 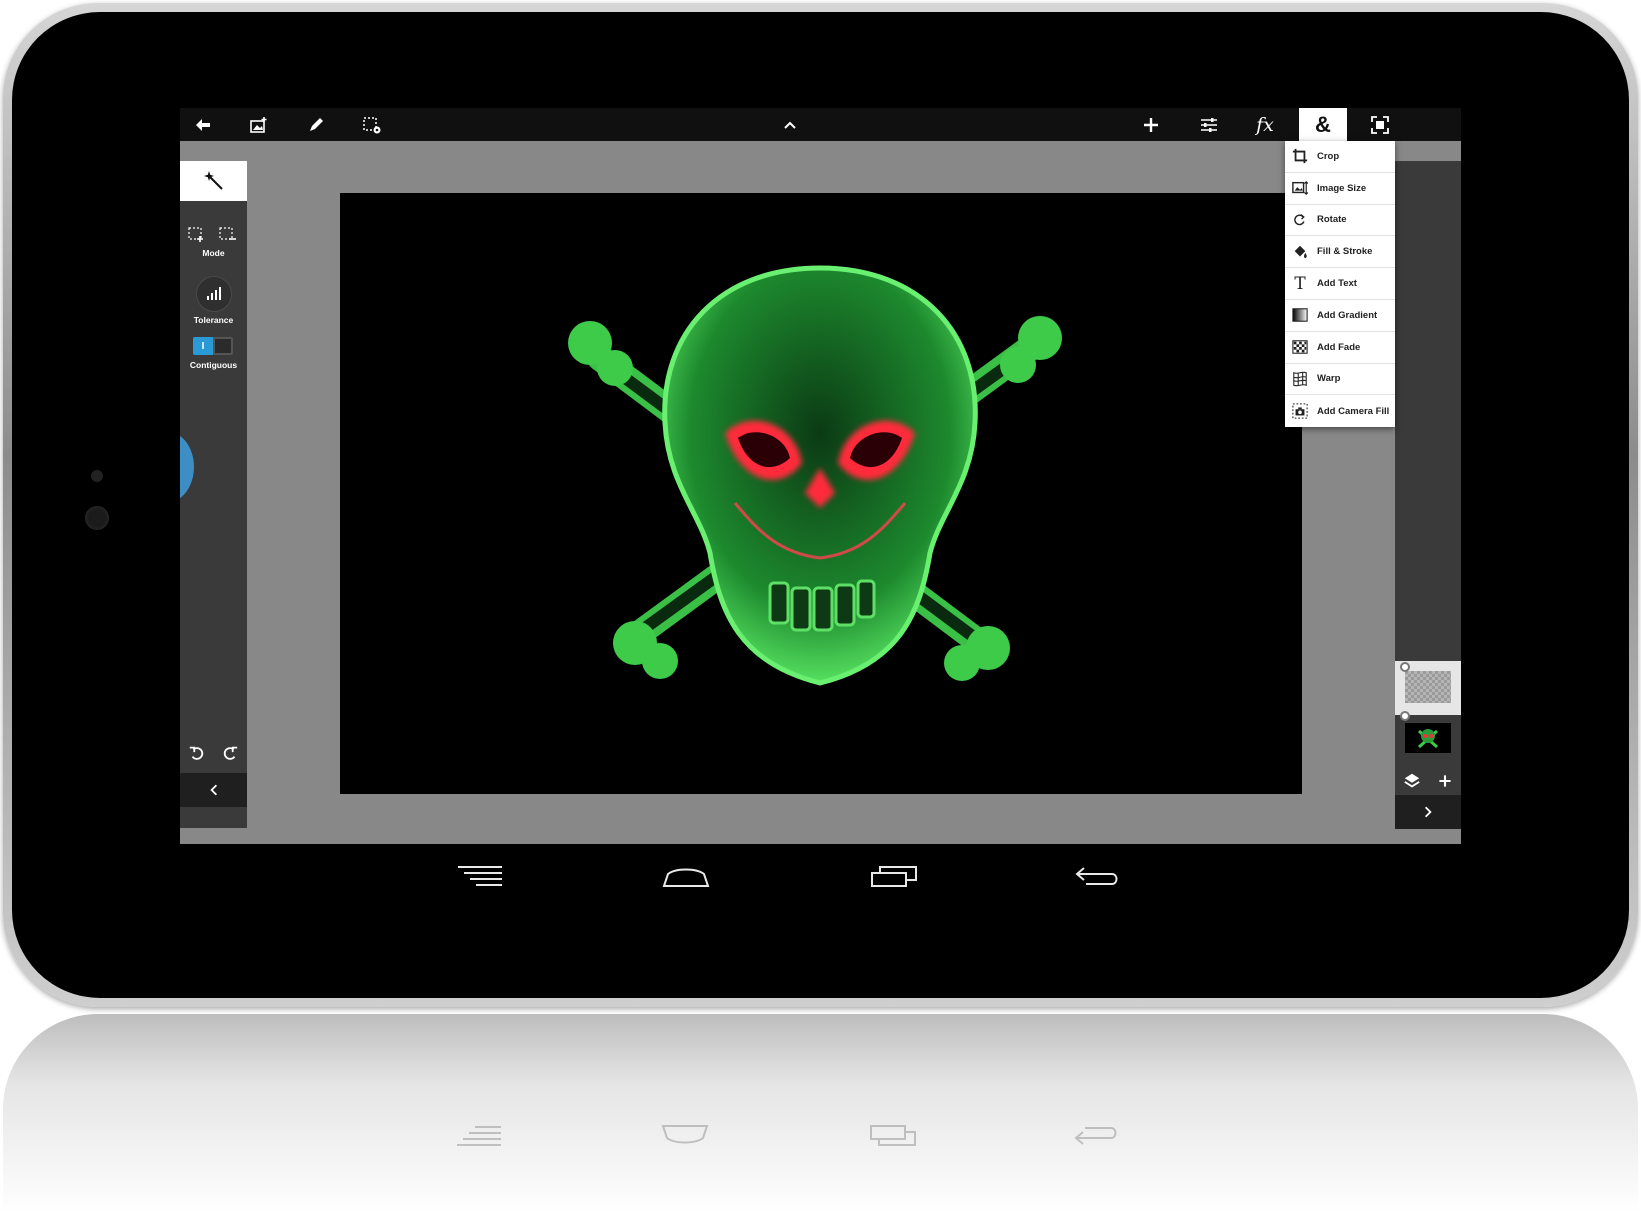 I want to click on reflection-menu-icon, so click(x=479, y=1136).